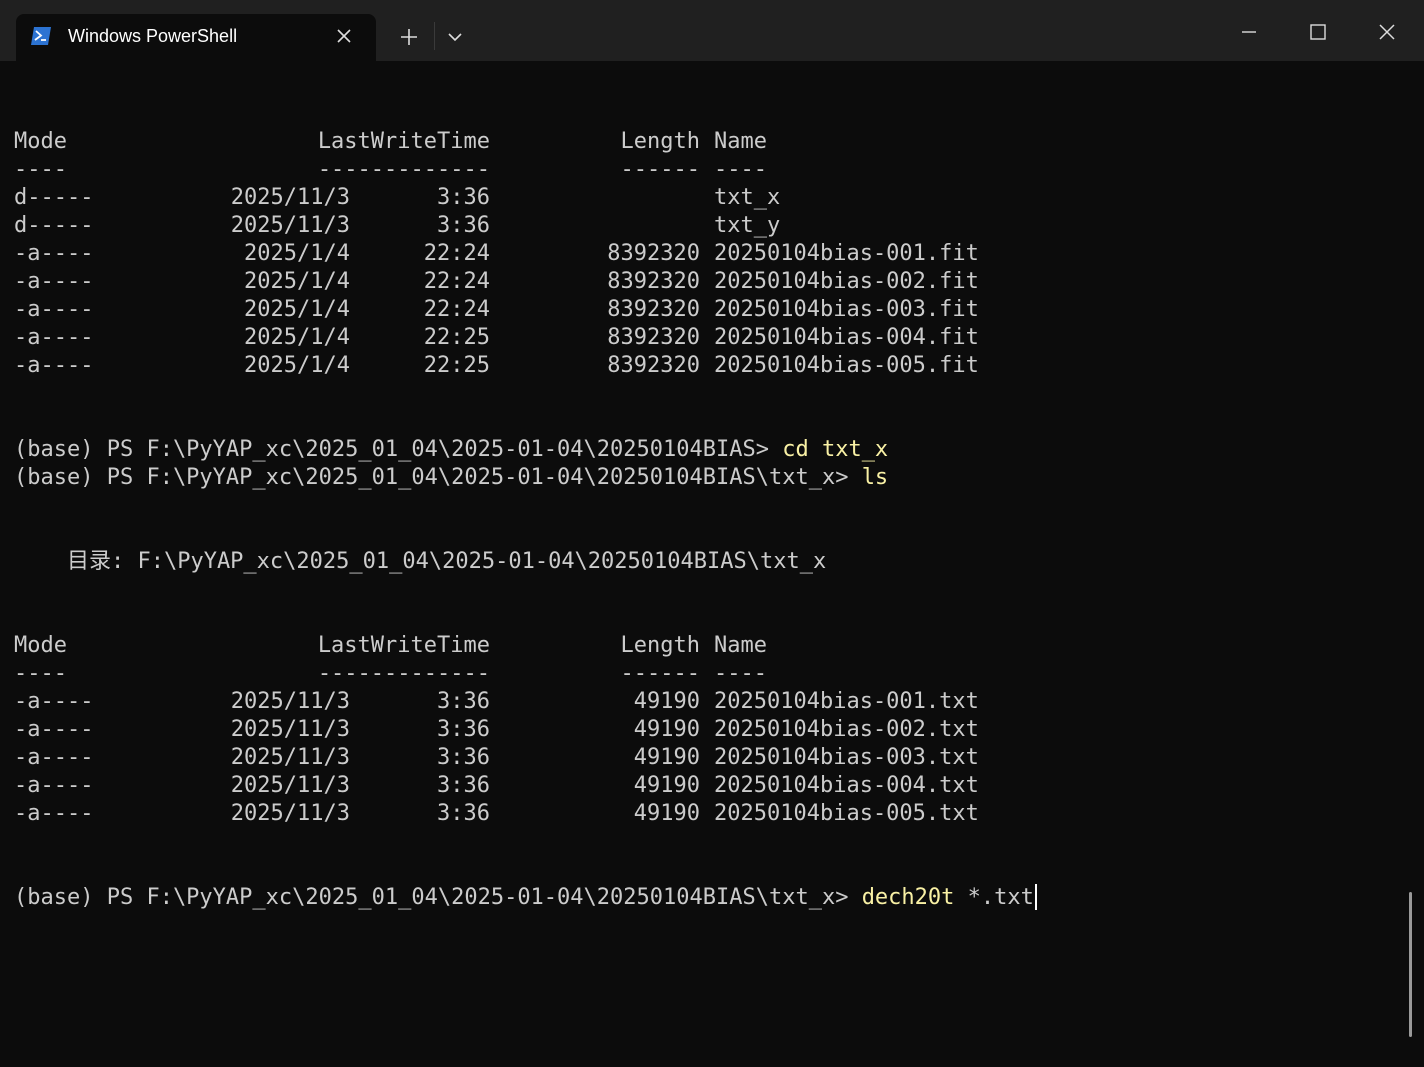 The height and width of the screenshot is (1067, 1424). What do you see at coordinates (908, 897) in the screenshot?
I see `command-text: dech20t` at bounding box center [908, 897].